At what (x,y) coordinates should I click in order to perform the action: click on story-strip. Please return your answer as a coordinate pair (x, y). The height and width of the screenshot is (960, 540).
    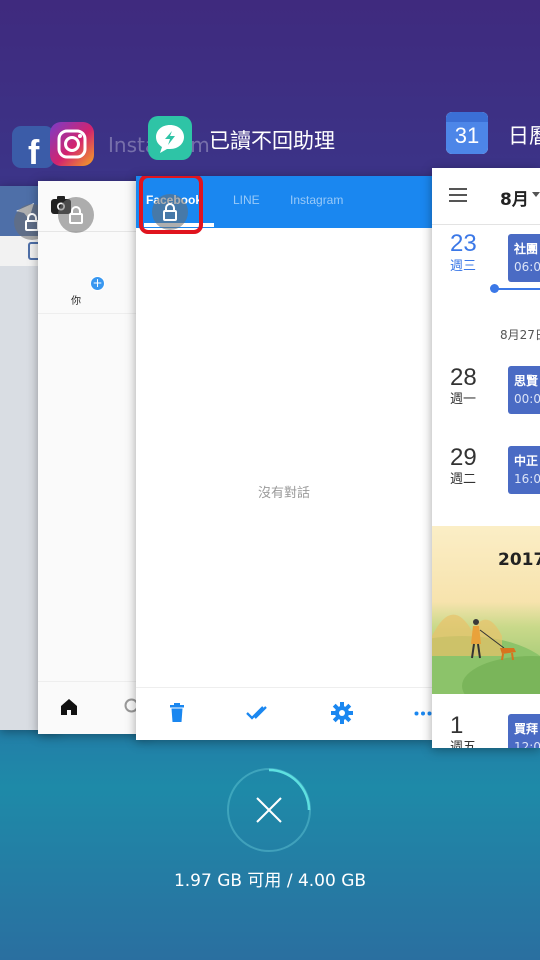
    Looking at the image, I should click on (93, 273).